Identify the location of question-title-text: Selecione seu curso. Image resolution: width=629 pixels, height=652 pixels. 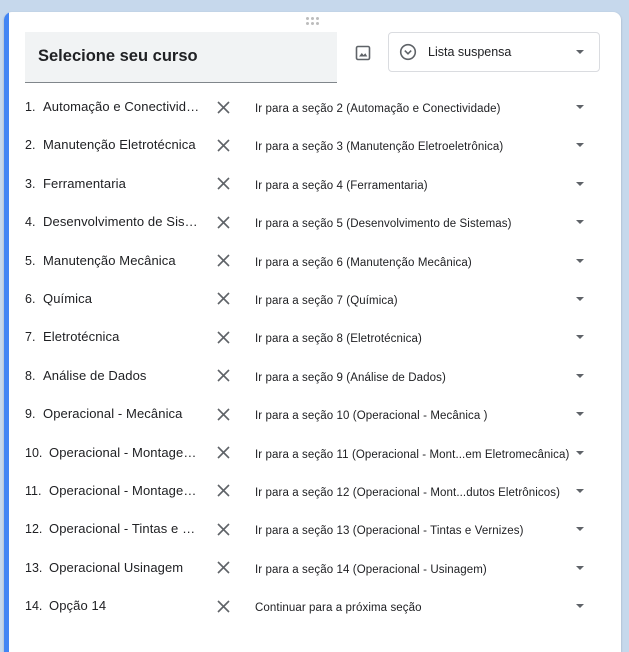
(118, 56).